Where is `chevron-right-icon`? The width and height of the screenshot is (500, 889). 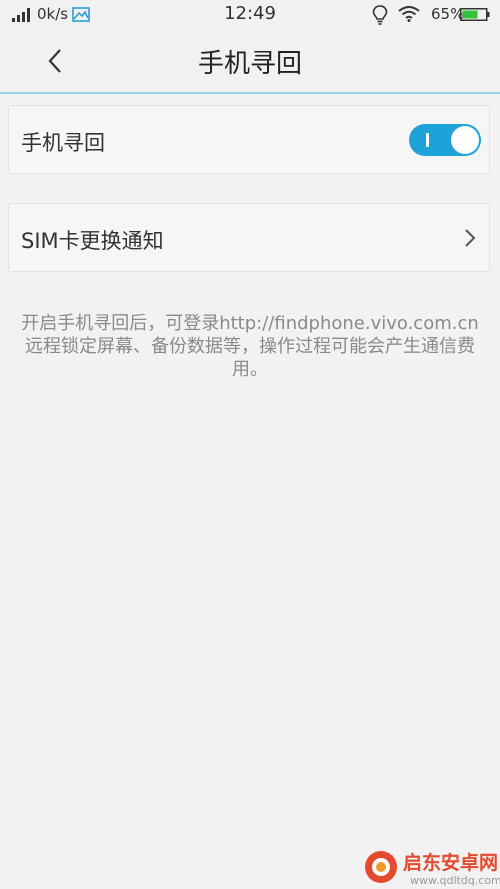 chevron-right-icon is located at coordinates (470, 238).